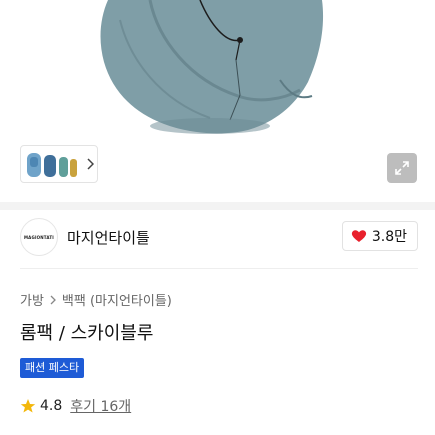 The width and height of the screenshot is (435, 435). Describe the element at coordinates (32, 299) in the screenshot. I see `breadcrumb-item-category: 가방` at that location.